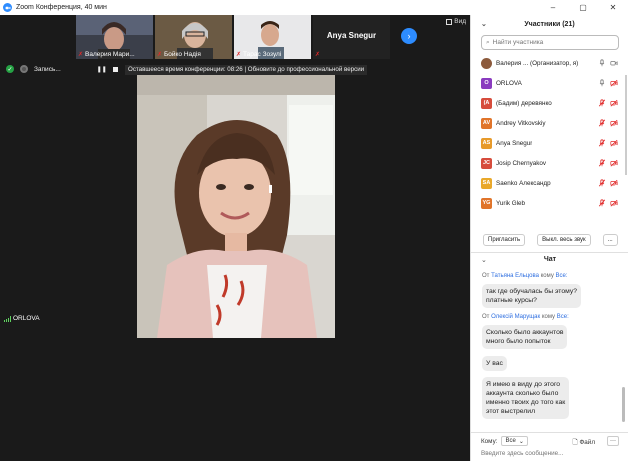  Describe the element at coordinates (486, 143) in the screenshot. I see `avatar: AS` at that location.